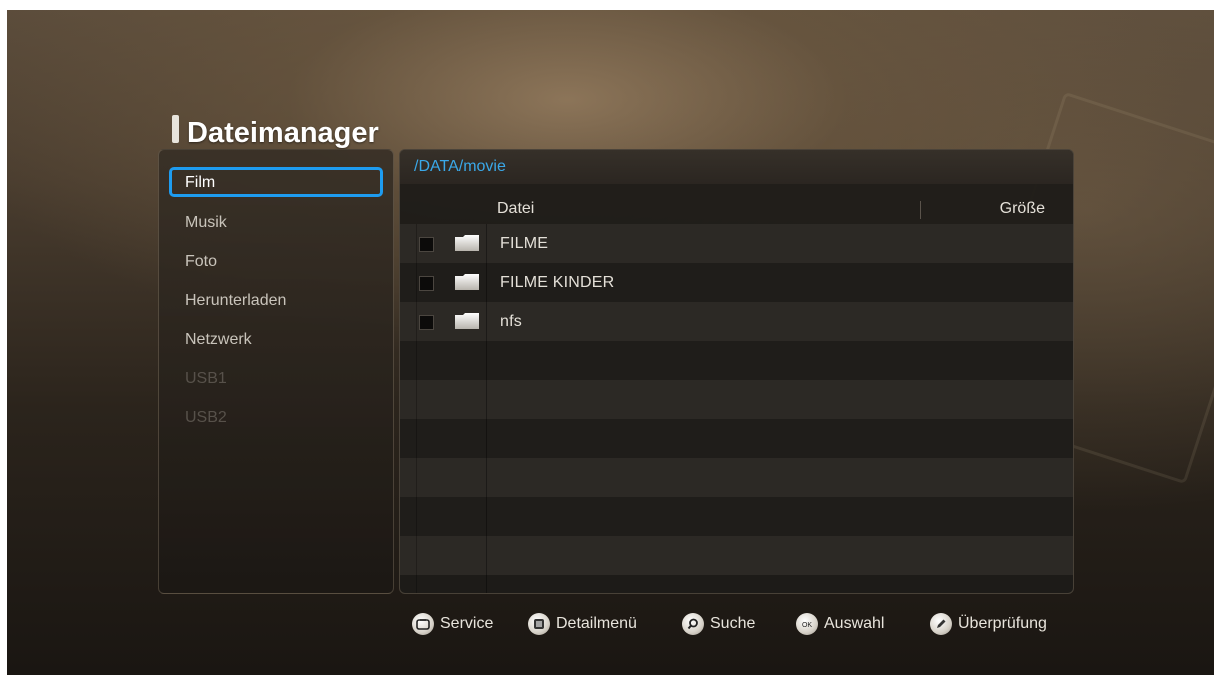 The width and height of the screenshot is (1220, 686). Describe the element at coordinates (733, 623) in the screenshot. I see `search-button-label: Suche` at that location.